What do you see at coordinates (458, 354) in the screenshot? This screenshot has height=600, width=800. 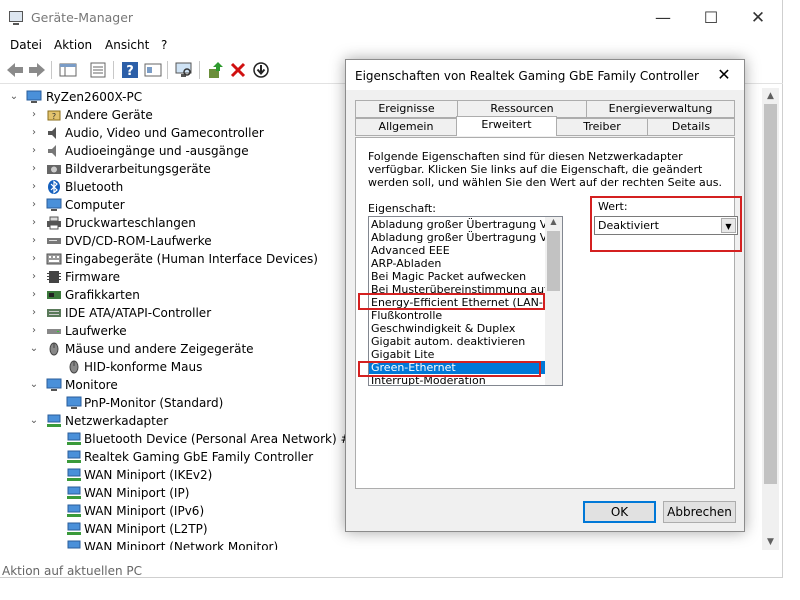 I see `list-item: Gigabit Lite` at bounding box center [458, 354].